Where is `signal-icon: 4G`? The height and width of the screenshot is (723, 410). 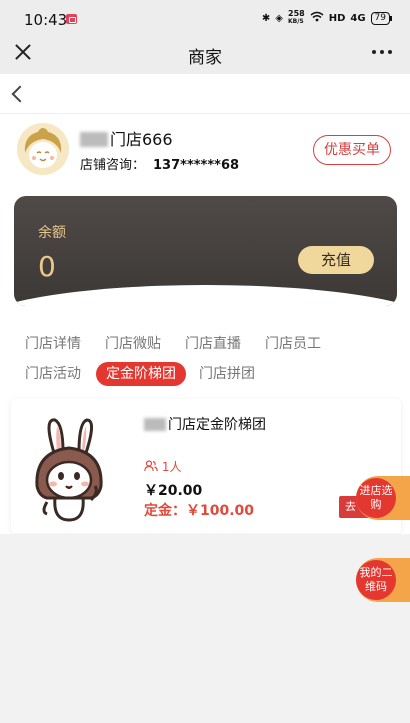
signal-icon: 4G is located at coordinates (357, 18).